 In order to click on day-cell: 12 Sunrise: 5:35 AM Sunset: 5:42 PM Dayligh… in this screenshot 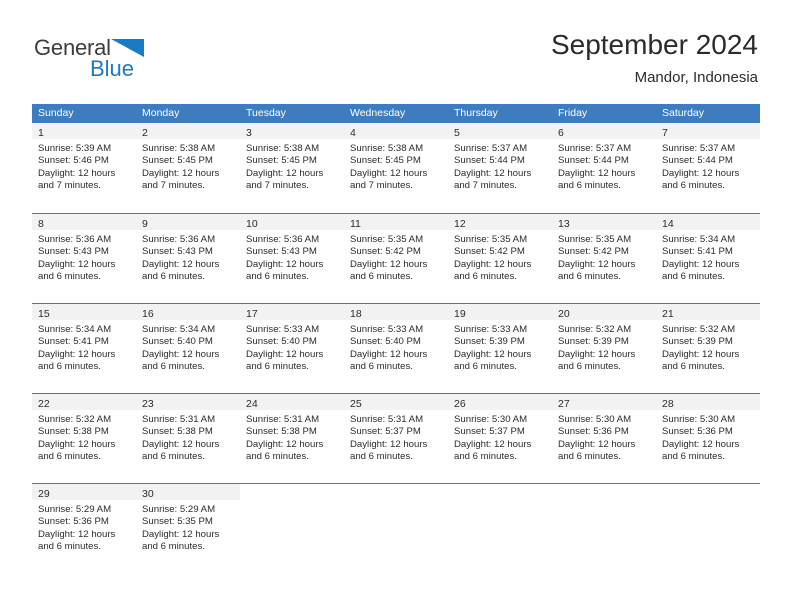, I will do `click(500, 258)`.